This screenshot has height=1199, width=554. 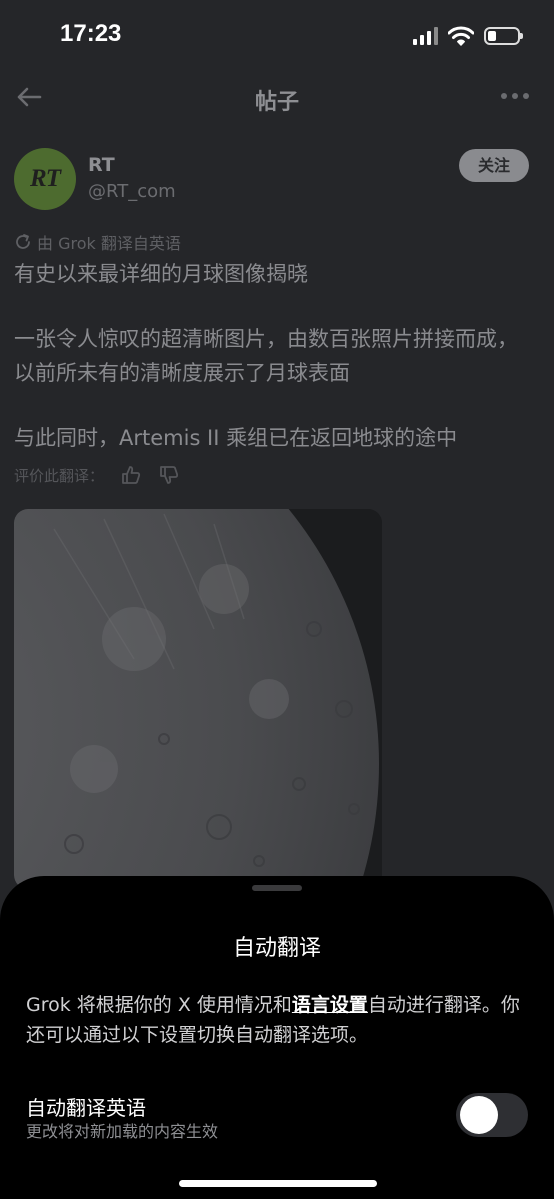 What do you see at coordinates (132, 191) in the screenshot?
I see `author-handle: @RT_com` at bounding box center [132, 191].